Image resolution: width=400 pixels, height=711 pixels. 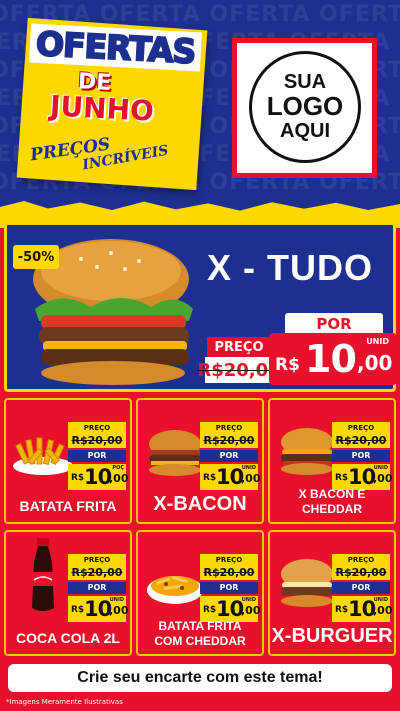 I want to click on product-name: BATATA FRITA, so click(x=68, y=506).